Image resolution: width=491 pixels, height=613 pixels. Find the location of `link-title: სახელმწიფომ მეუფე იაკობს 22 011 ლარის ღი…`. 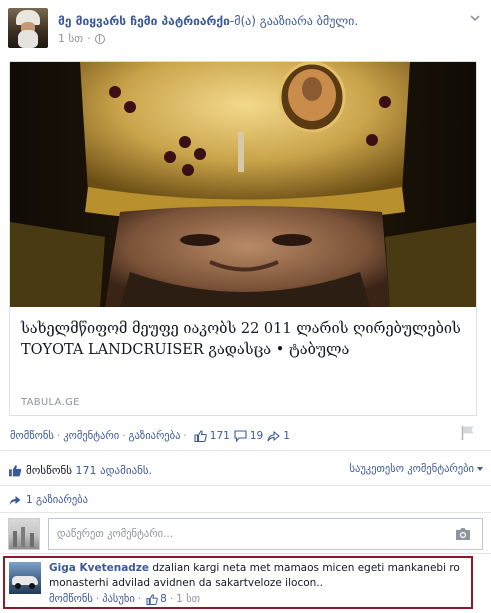

link-title: სახელმწიფომ მეუფე იაკობს 22 011 ლარის ღი… is located at coordinates (244, 340).